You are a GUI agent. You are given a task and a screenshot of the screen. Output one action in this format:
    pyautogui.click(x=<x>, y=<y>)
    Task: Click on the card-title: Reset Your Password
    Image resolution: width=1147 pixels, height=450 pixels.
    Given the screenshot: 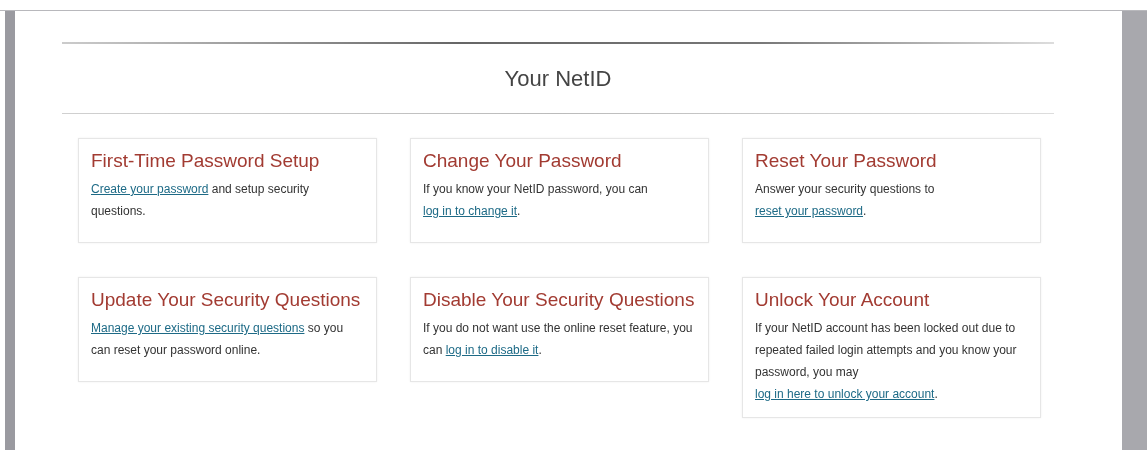 What is the action you would take?
    pyautogui.click(x=846, y=161)
    